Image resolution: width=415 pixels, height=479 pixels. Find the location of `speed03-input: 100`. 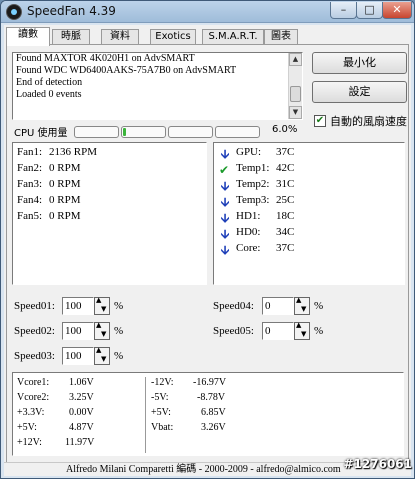

speed03-input: 100 is located at coordinates (78, 356).